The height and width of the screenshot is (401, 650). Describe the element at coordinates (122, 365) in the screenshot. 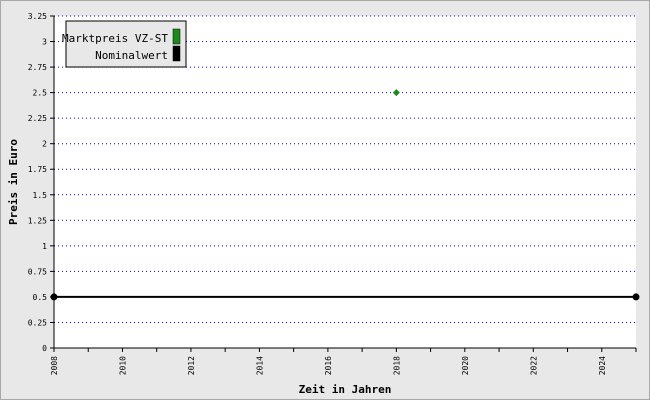

I see `x-tick-label: 2010` at that location.